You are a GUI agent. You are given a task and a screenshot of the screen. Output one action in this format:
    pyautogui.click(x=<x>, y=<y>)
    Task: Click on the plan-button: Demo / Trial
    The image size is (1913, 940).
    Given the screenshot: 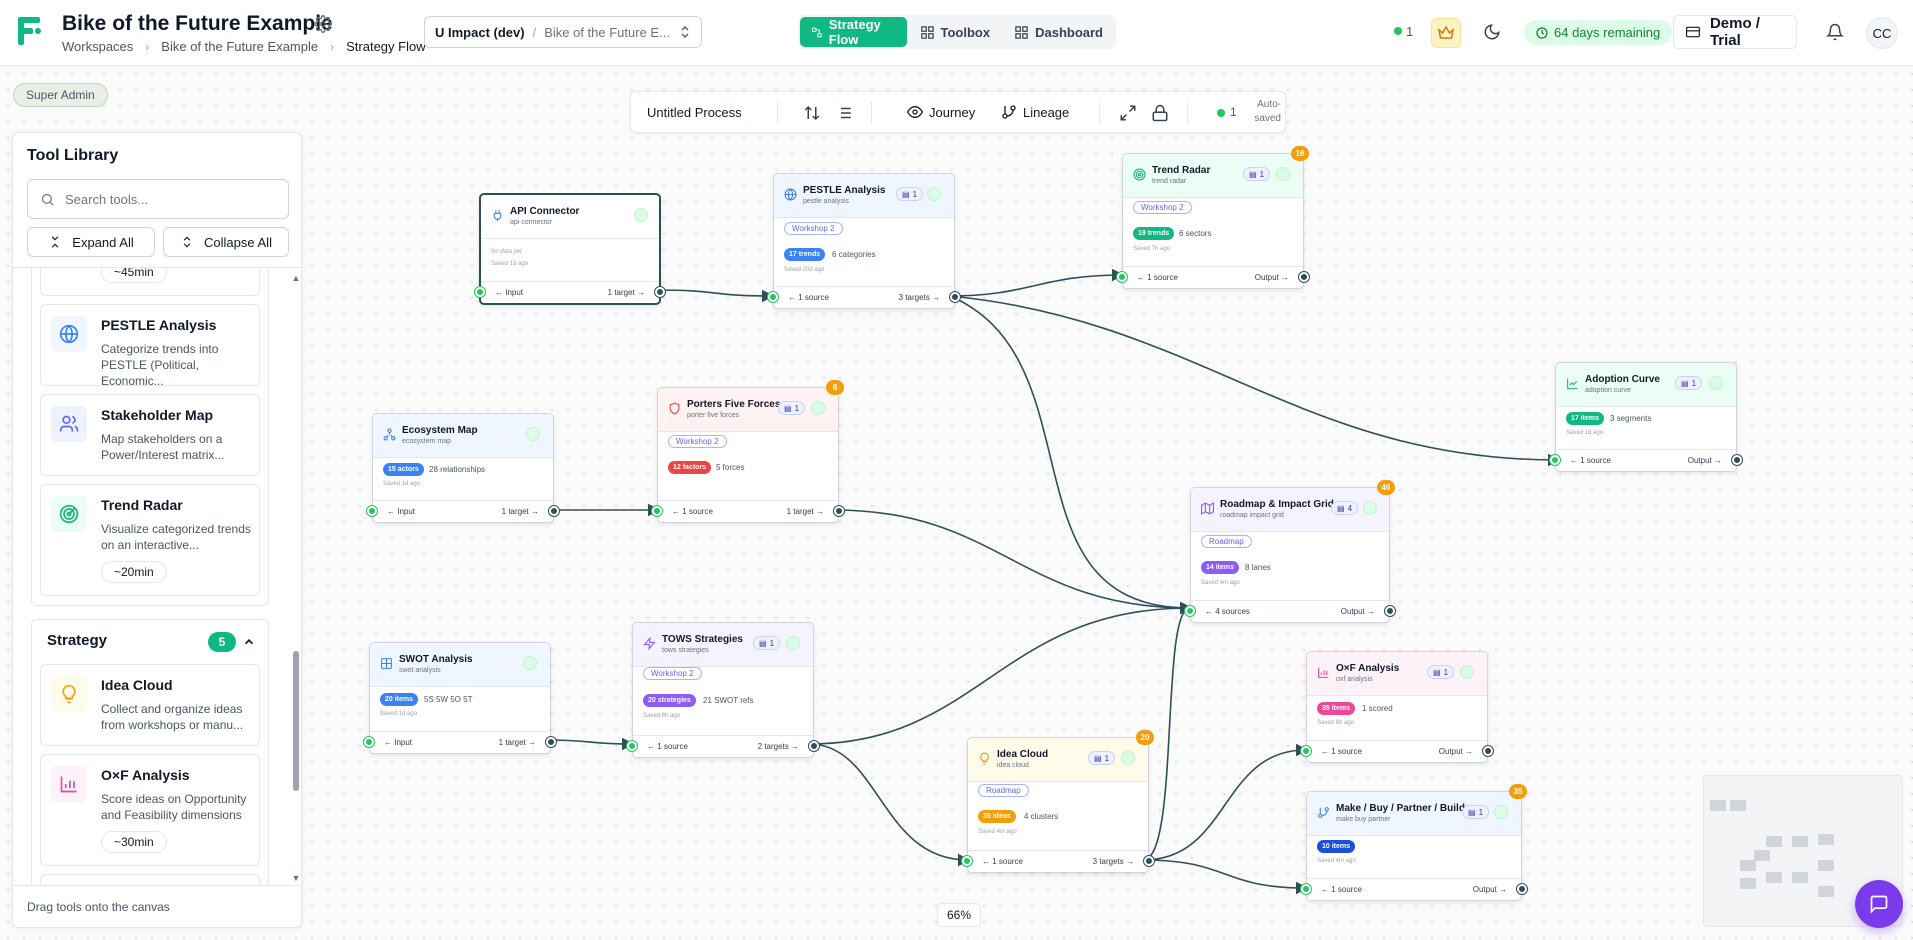 What is the action you would take?
    pyautogui.click(x=1735, y=32)
    